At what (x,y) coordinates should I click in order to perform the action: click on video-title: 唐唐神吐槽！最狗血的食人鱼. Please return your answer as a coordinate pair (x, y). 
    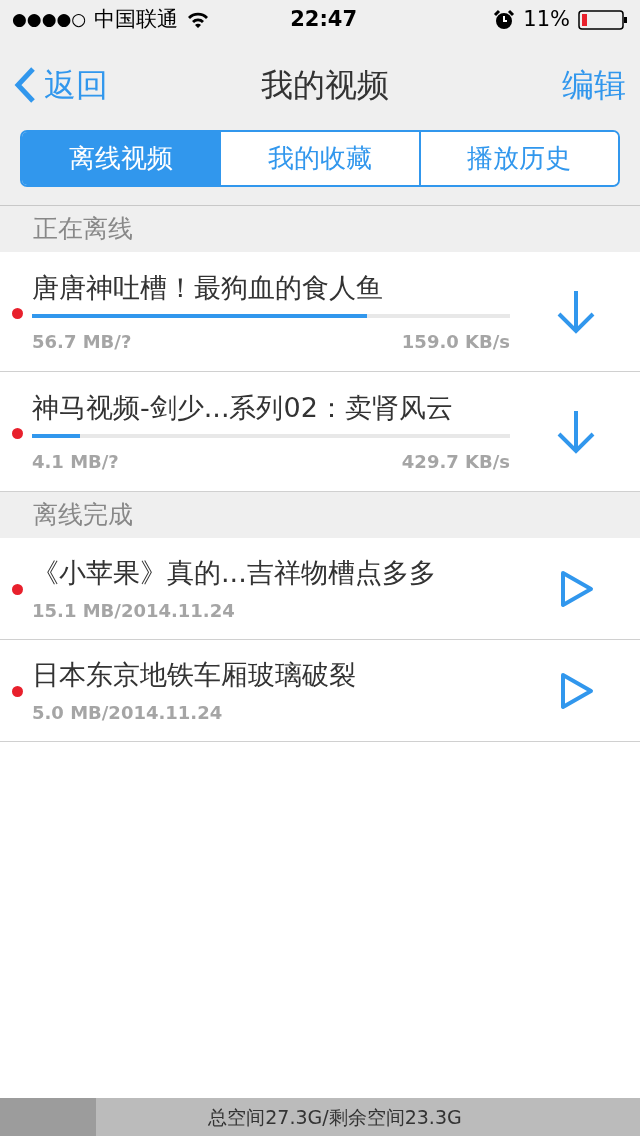
    Looking at the image, I should click on (271, 288).